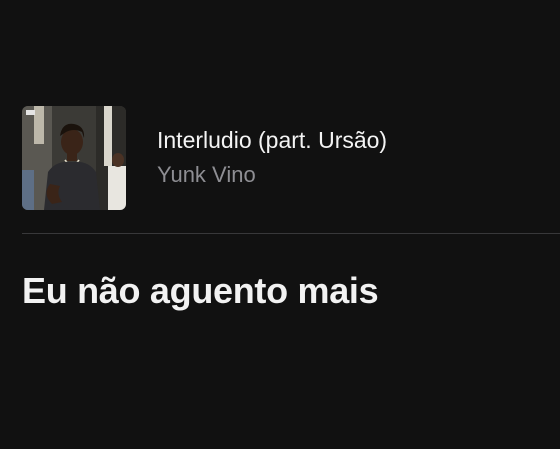 The image size is (560, 449). What do you see at coordinates (291, 233) in the screenshot?
I see `divider` at bounding box center [291, 233].